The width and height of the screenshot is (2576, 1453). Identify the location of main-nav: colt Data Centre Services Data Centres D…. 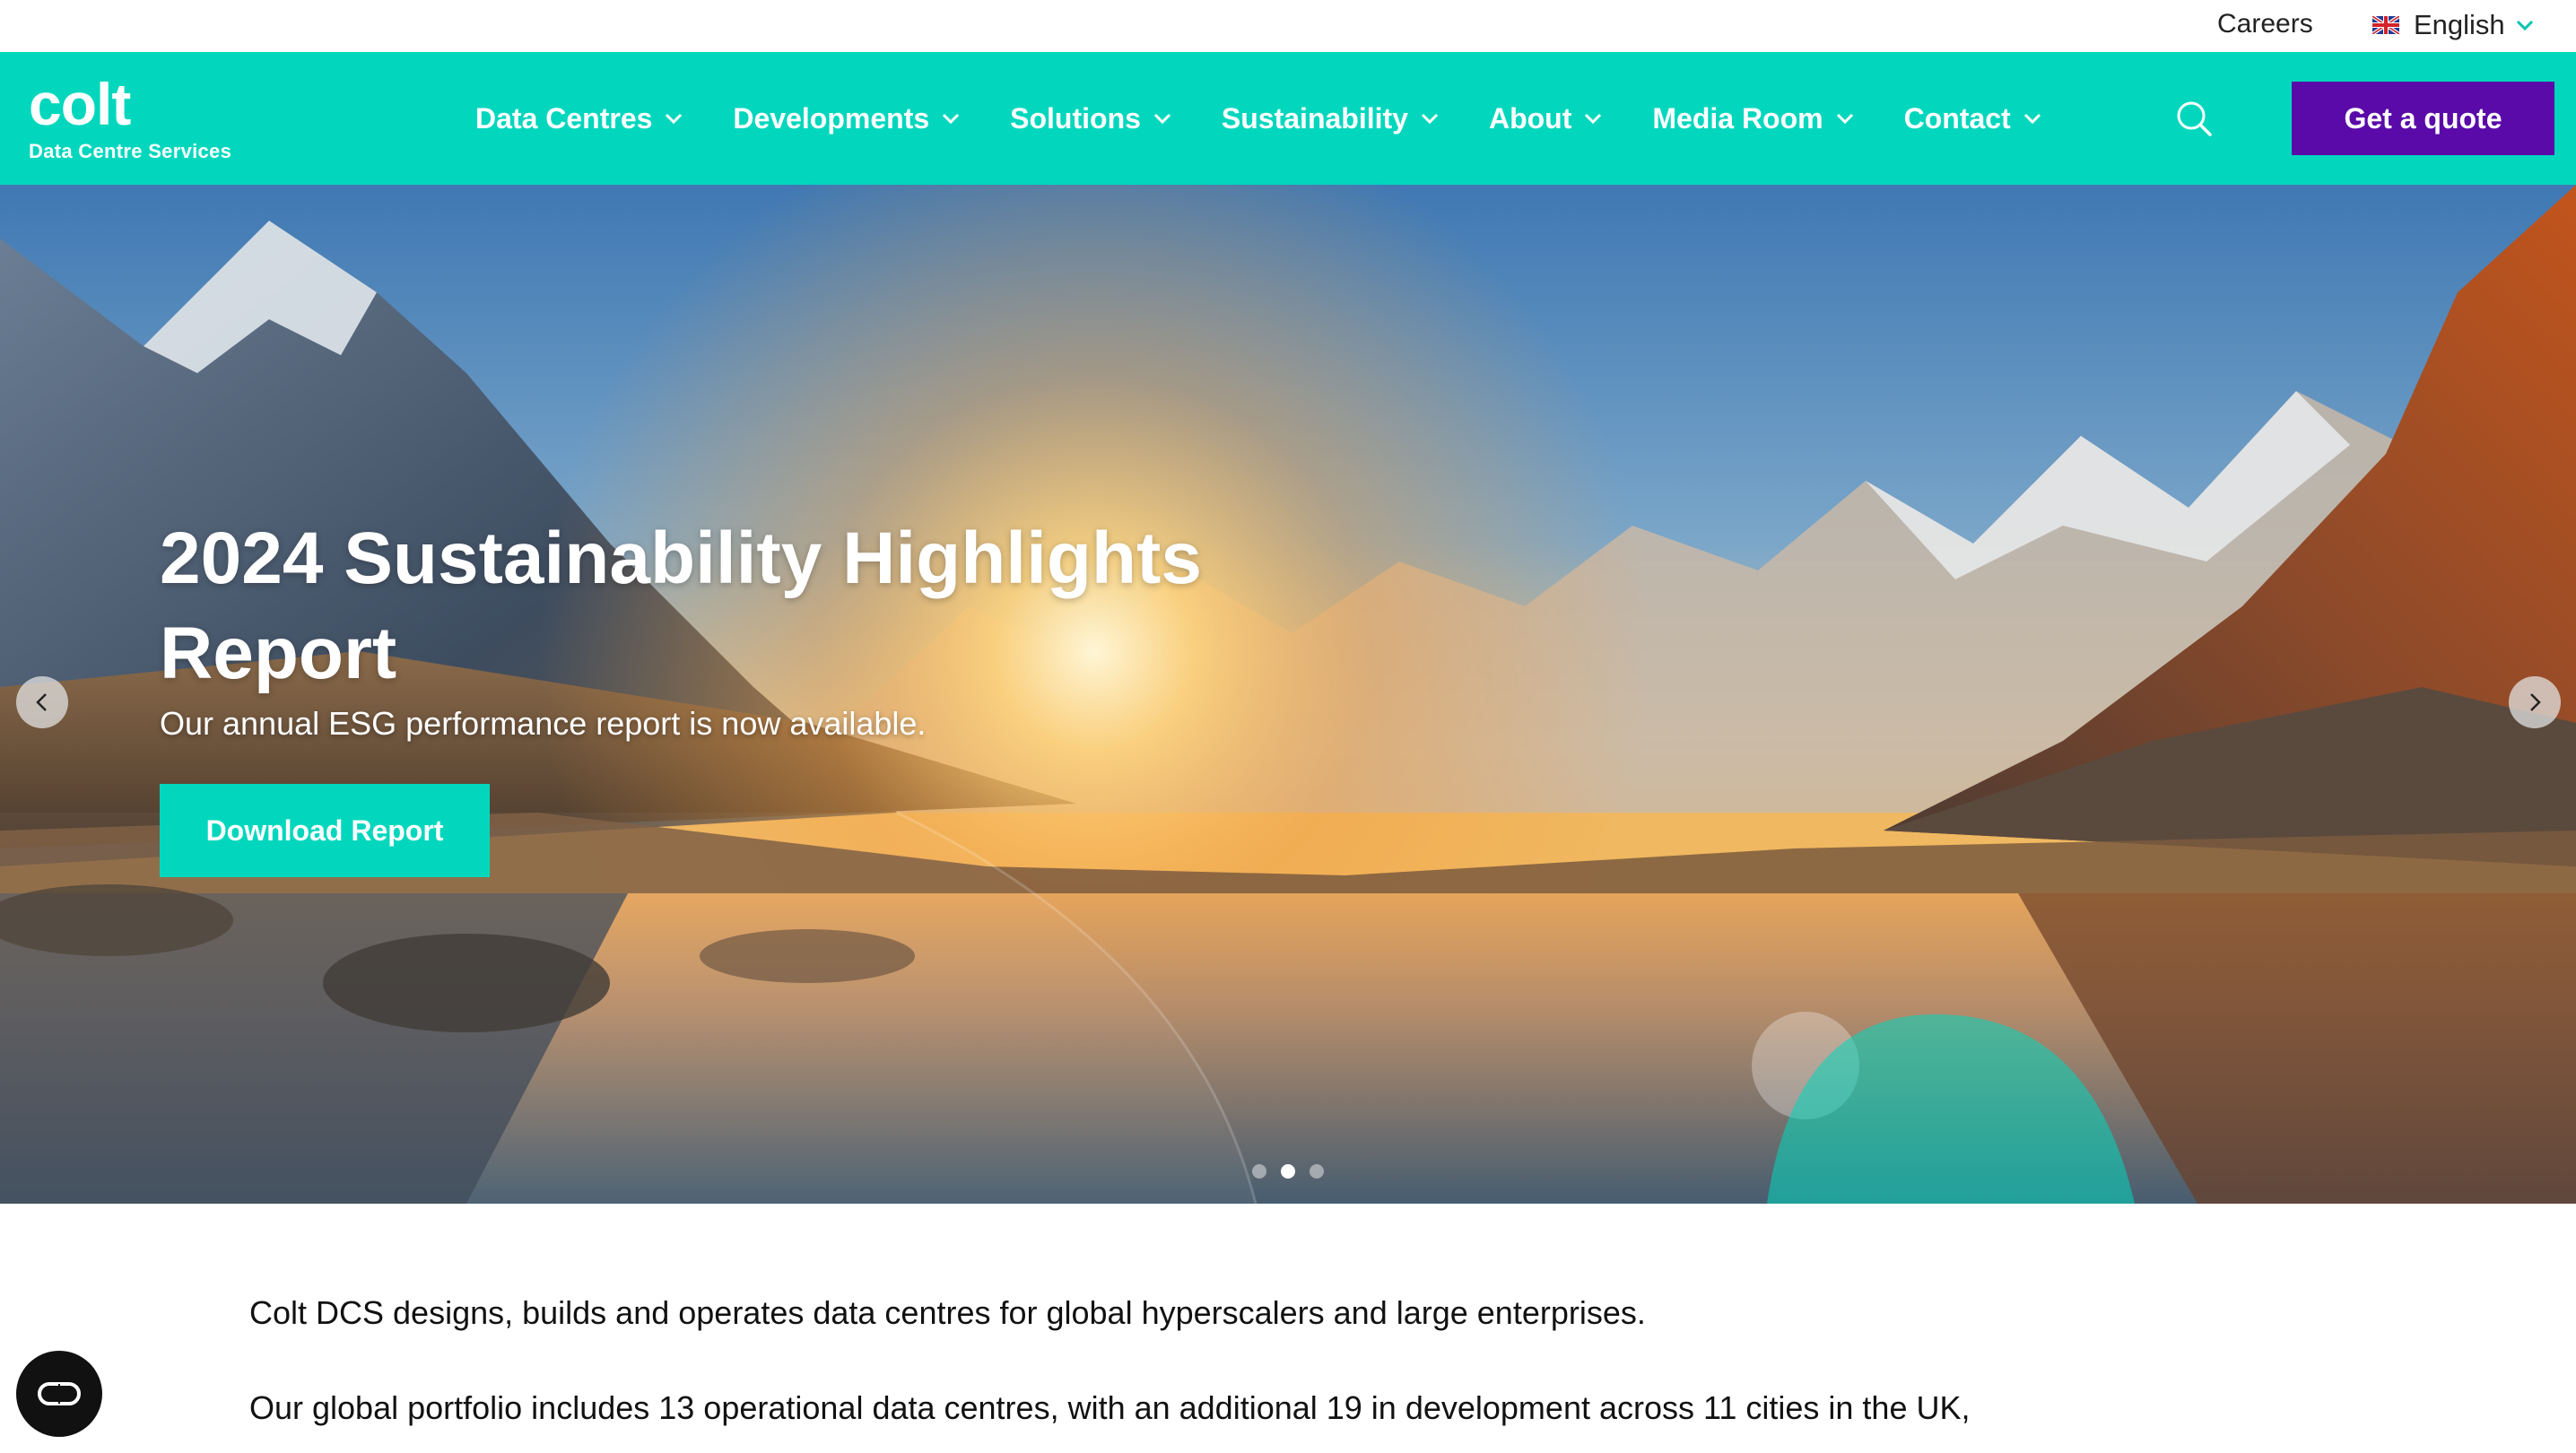
(1288, 118).